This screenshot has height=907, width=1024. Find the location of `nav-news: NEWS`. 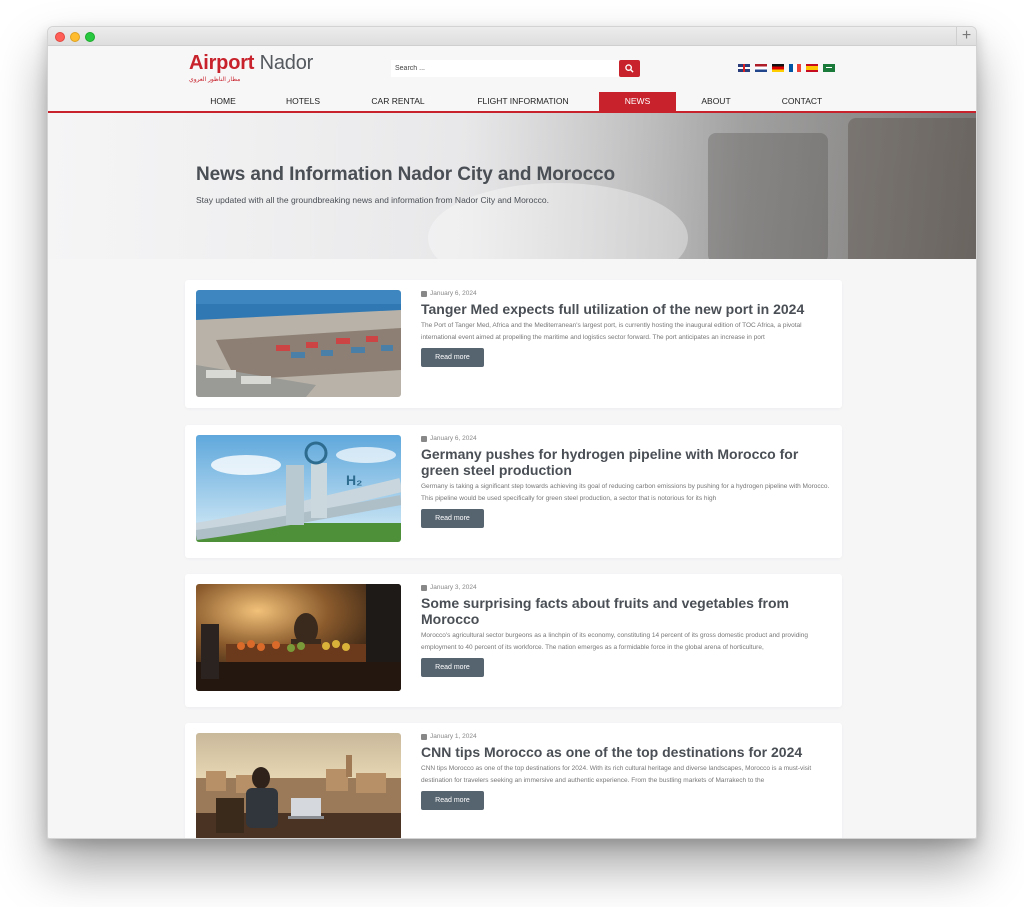

nav-news: NEWS is located at coordinates (637, 101).